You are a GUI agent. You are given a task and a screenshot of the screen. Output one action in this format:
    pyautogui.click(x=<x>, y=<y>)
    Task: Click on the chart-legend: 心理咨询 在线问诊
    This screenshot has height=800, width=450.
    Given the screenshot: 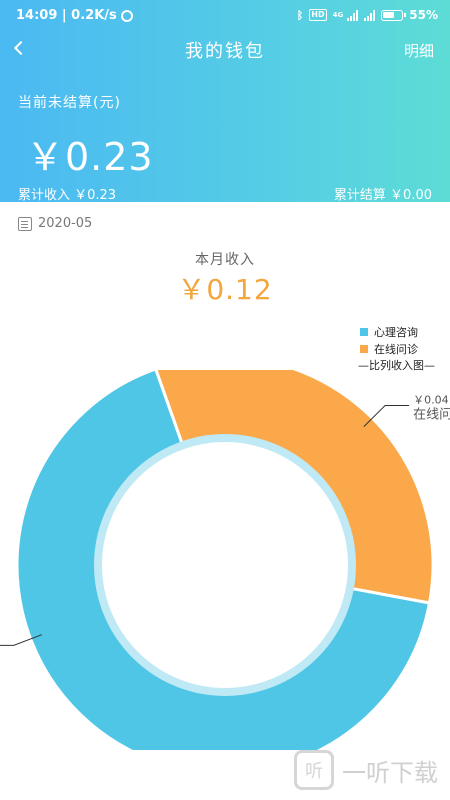 What is the action you would take?
    pyautogui.click(x=389, y=340)
    